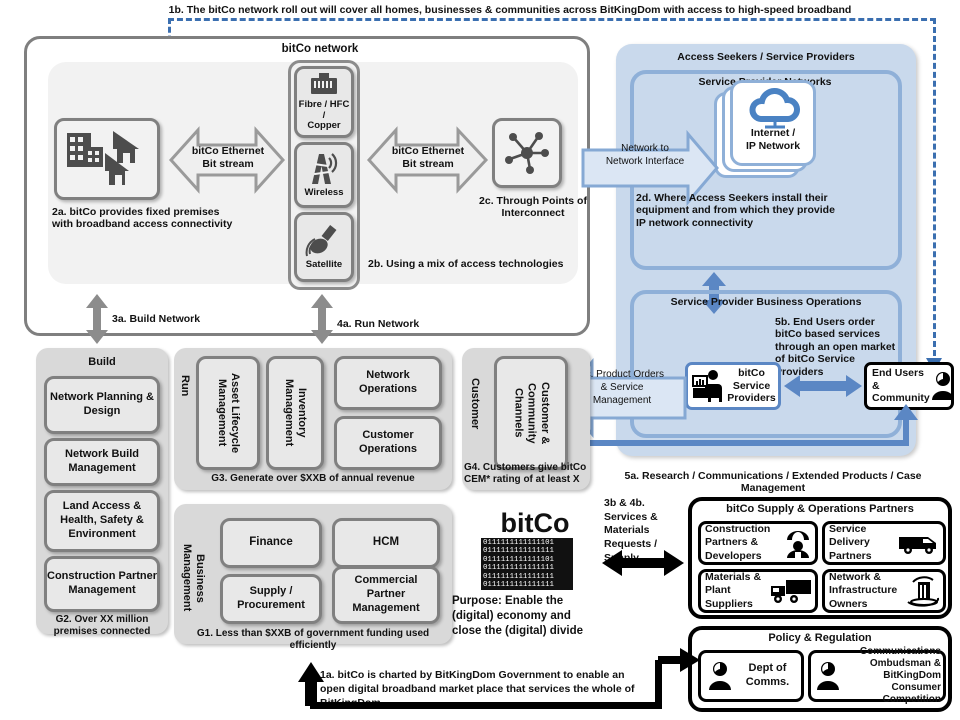  What do you see at coordinates (311, 684) in the screenshot?
I see `charter-arrowhead-left` at bounding box center [311, 684].